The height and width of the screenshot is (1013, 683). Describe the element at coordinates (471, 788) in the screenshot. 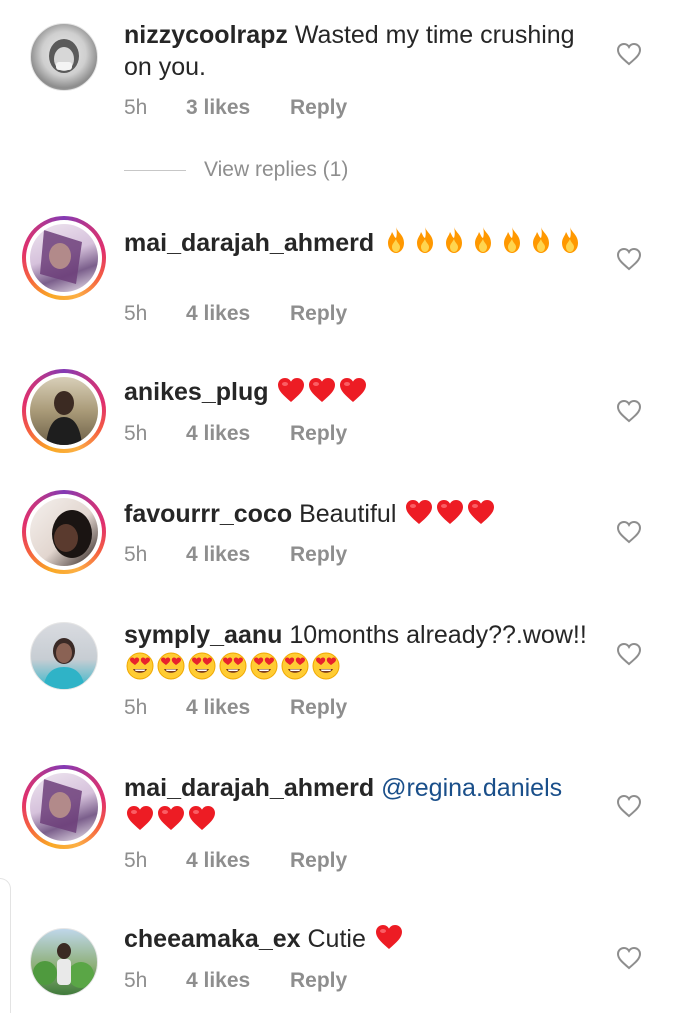

I see `mention-link: @regina.daniels` at that location.